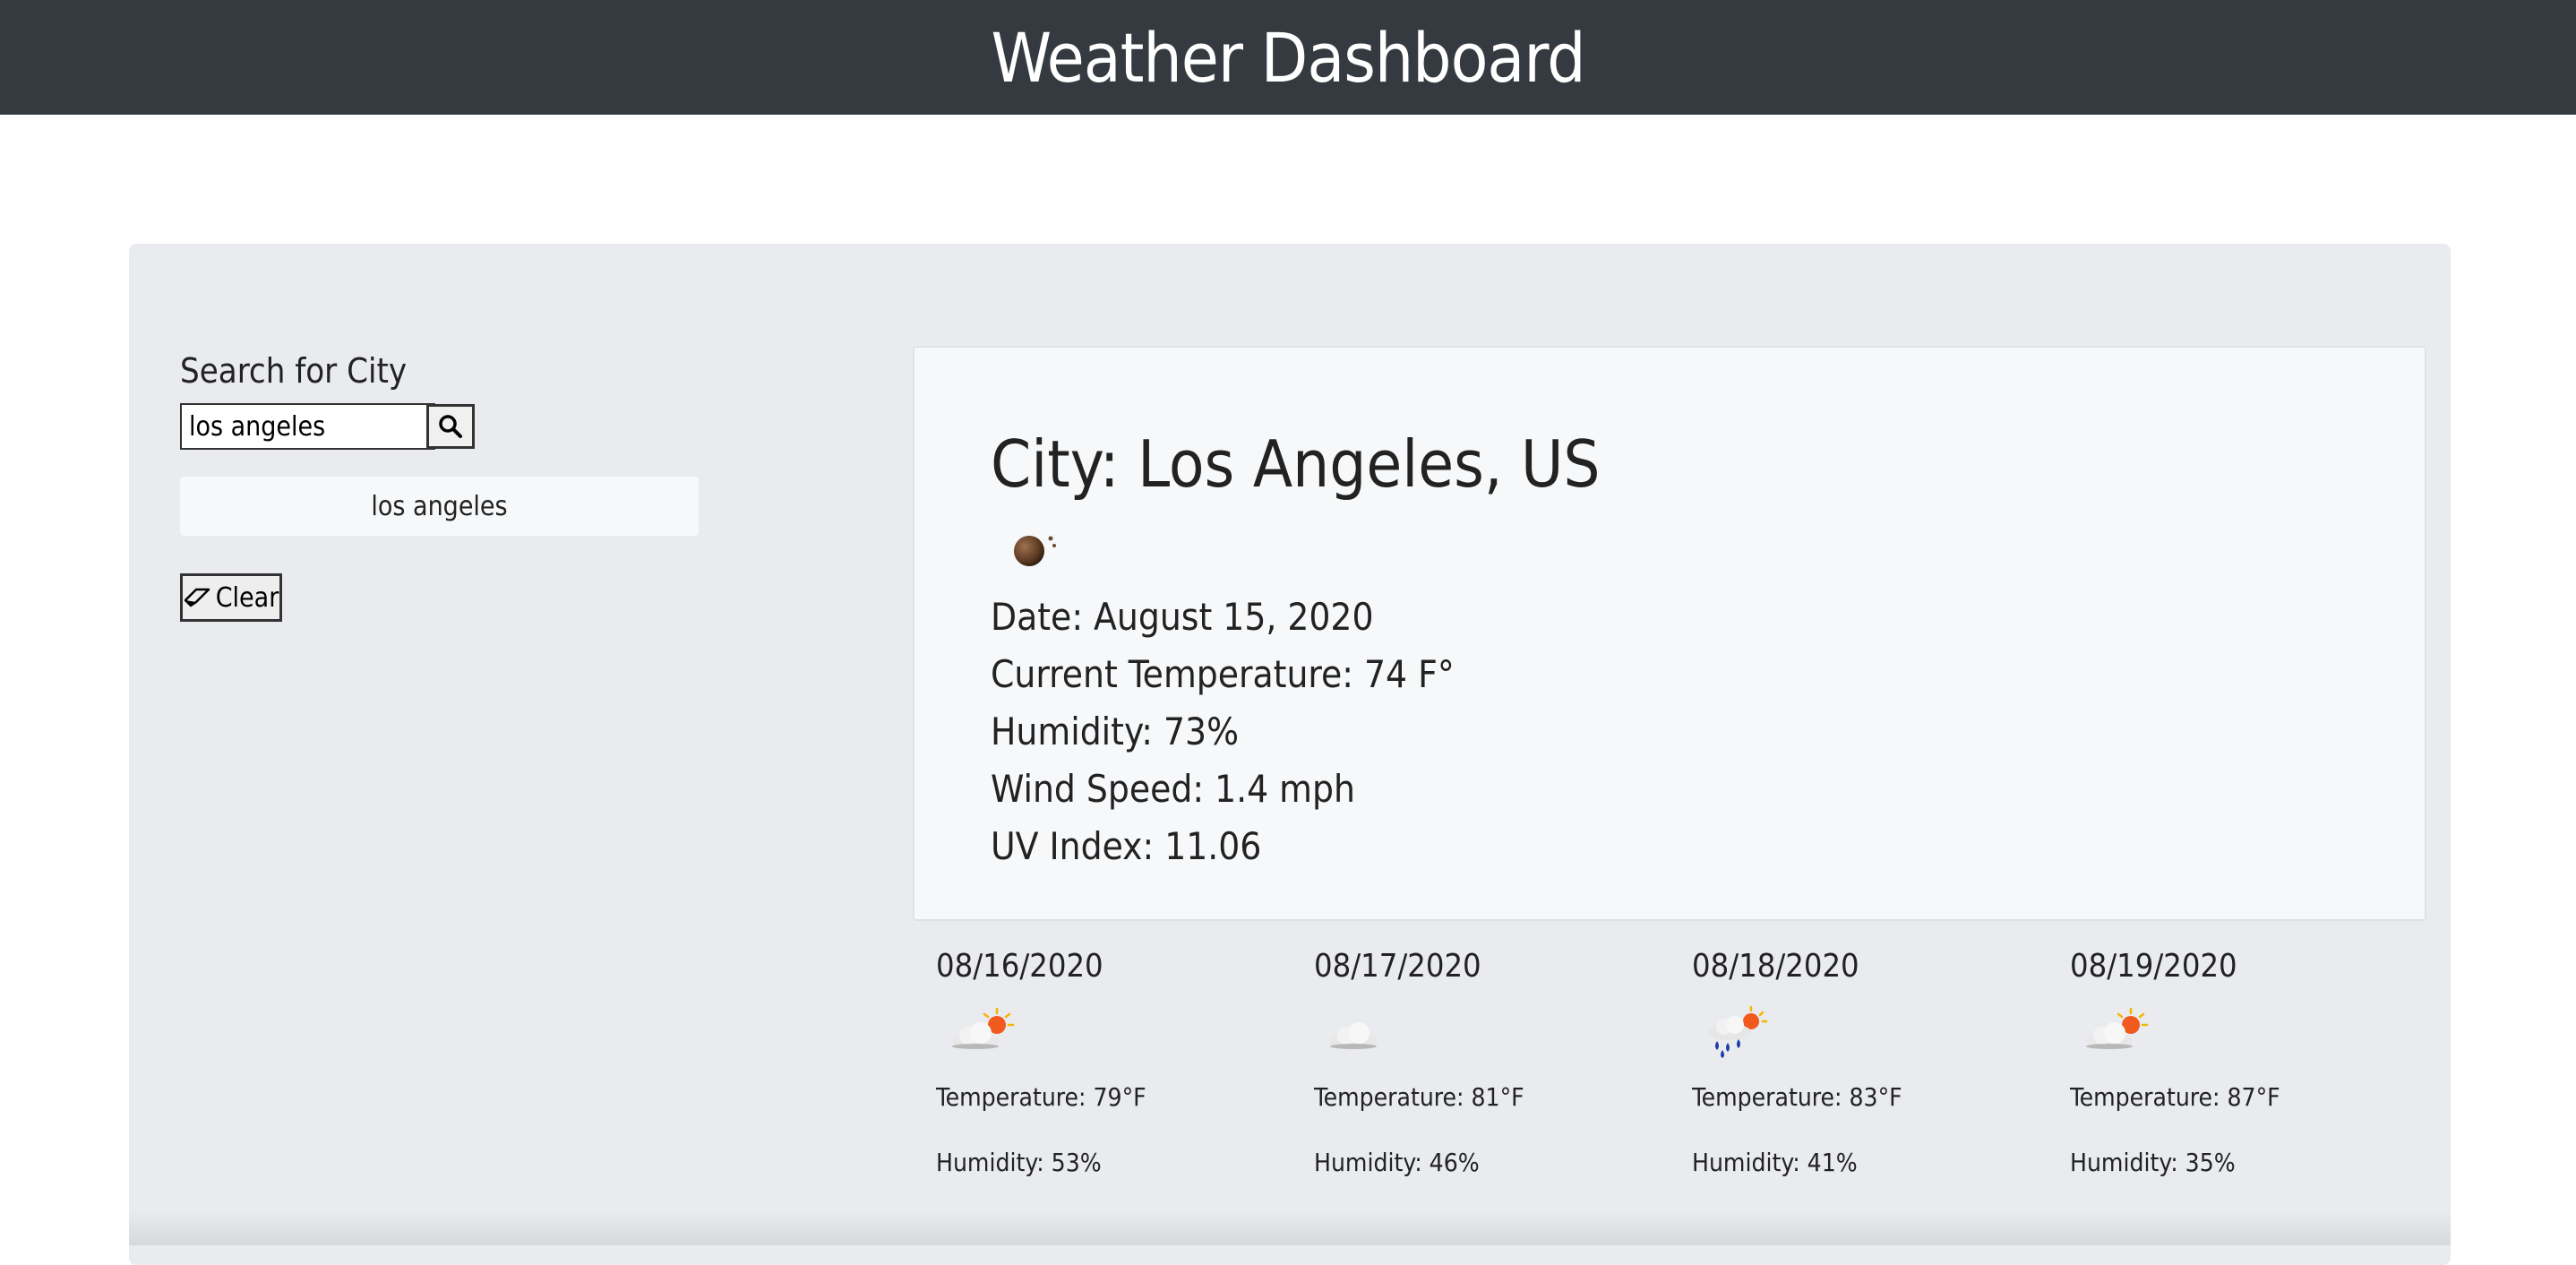 The height and width of the screenshot is (1265, 2576). What do you see at coordinates (1419, 1097) in the screenshot?
I see `forecast-temperature: Temperature: 81°F` at bounding box center [1419, 1097].